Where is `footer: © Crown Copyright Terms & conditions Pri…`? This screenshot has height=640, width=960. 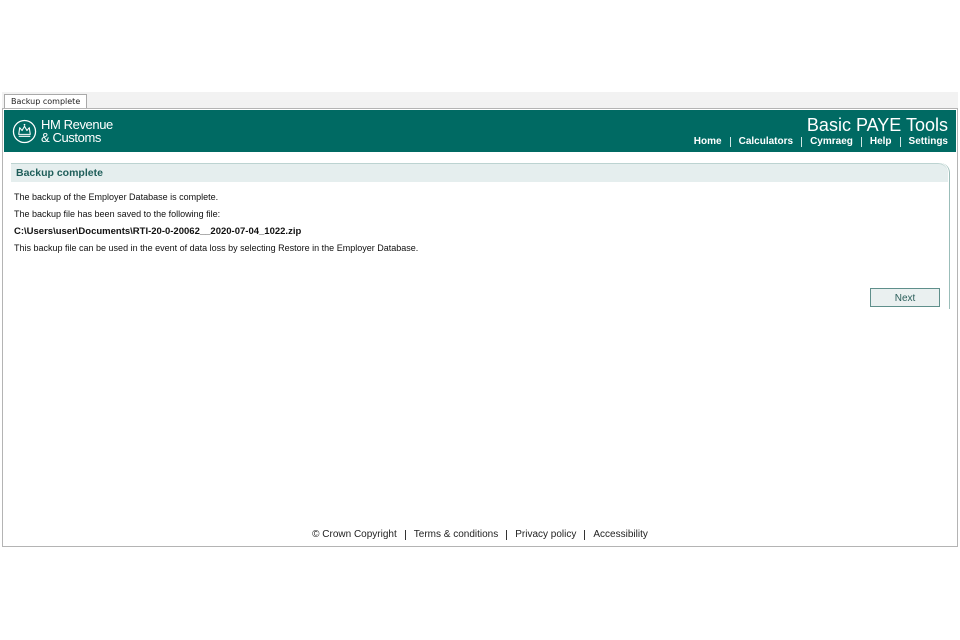
footer: © Crown Copyright Terms & conditions Pri… is located at coordinates (480, 534).